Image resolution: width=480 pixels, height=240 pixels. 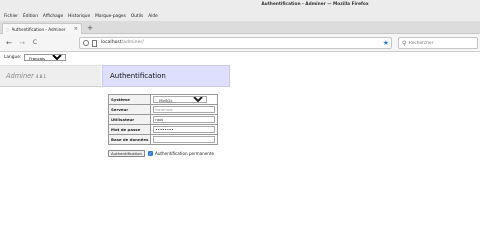 I want to click on server-cell, so click(x=184, y=109).